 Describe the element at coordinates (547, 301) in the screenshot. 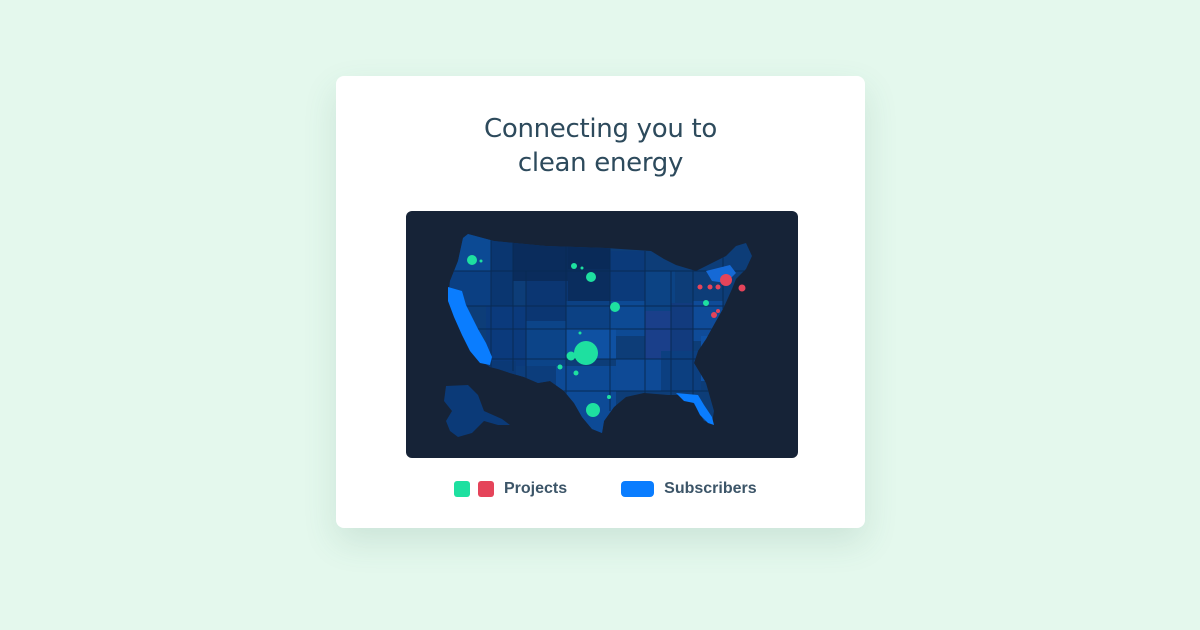

I see `state-wyoming` at that location.